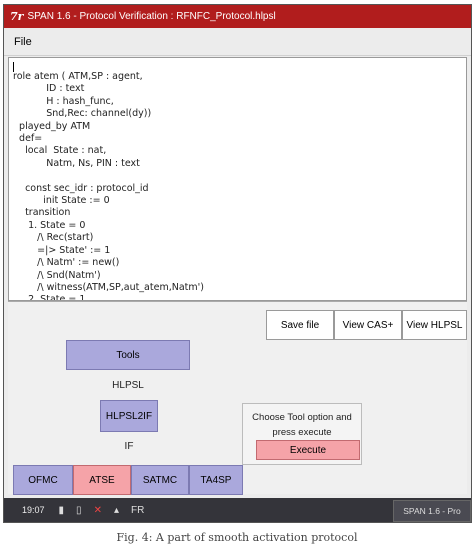 The width and height of the screenshot is (474, 546). What do you see at coordinates (98, 510) in the screenshot?
I see `network-off-icon: ✕` at bounding box center [98, 510].